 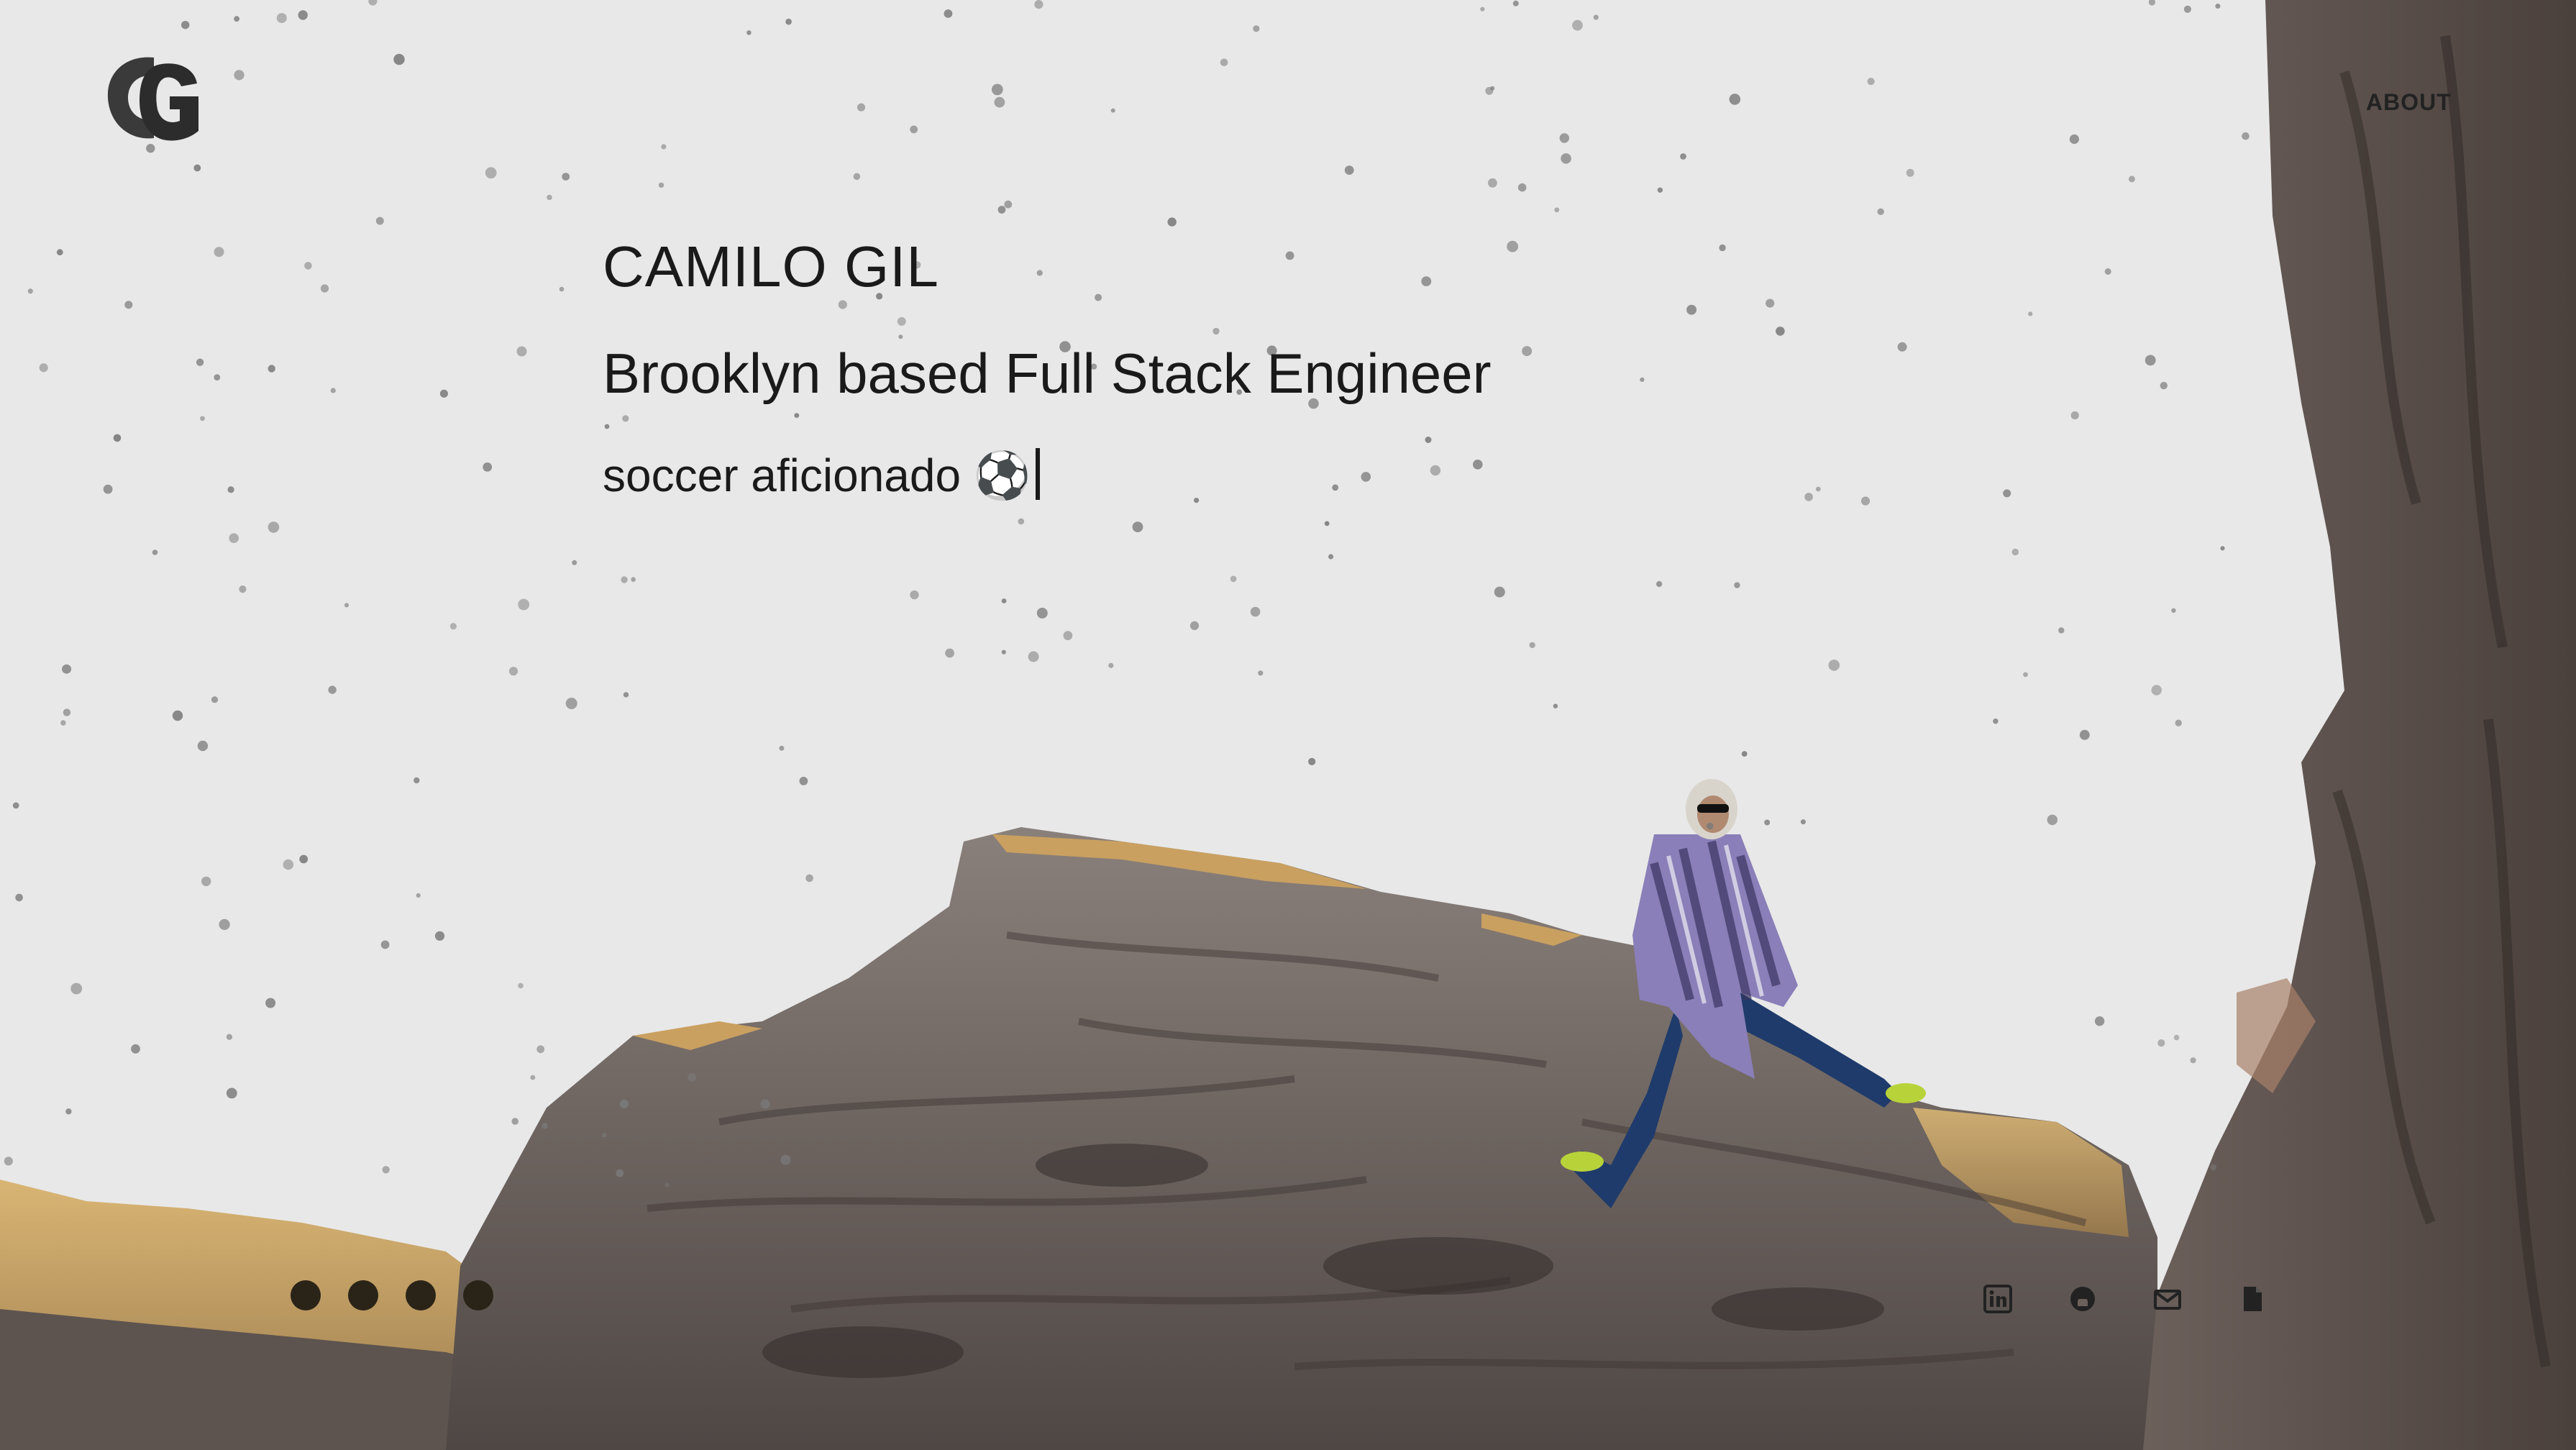 I want to click on hero-title: Brooklyn based Full Stack Engineer, so click(x=1047, y=373).